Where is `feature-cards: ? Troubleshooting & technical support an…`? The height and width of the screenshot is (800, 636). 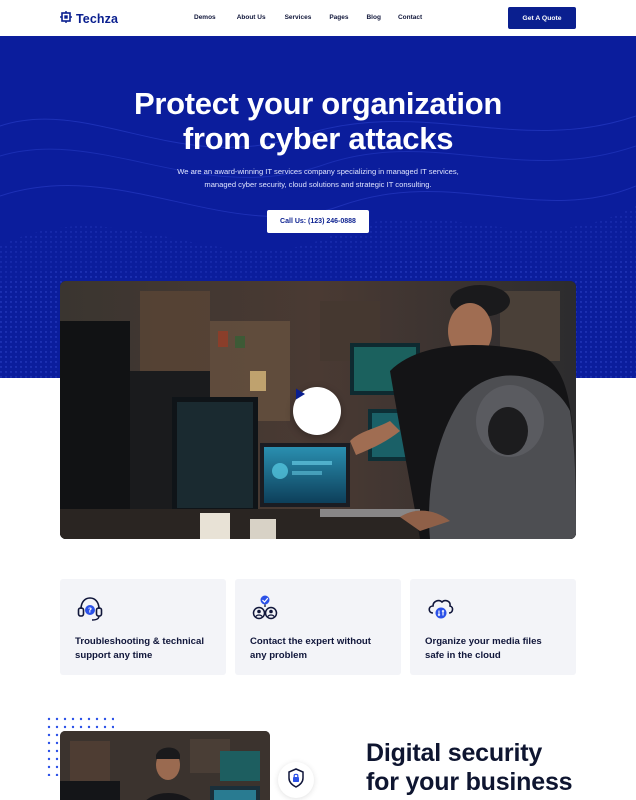 feature-cards: ? Troubleshooting & technical support an… is located at coordinates (318, 627).